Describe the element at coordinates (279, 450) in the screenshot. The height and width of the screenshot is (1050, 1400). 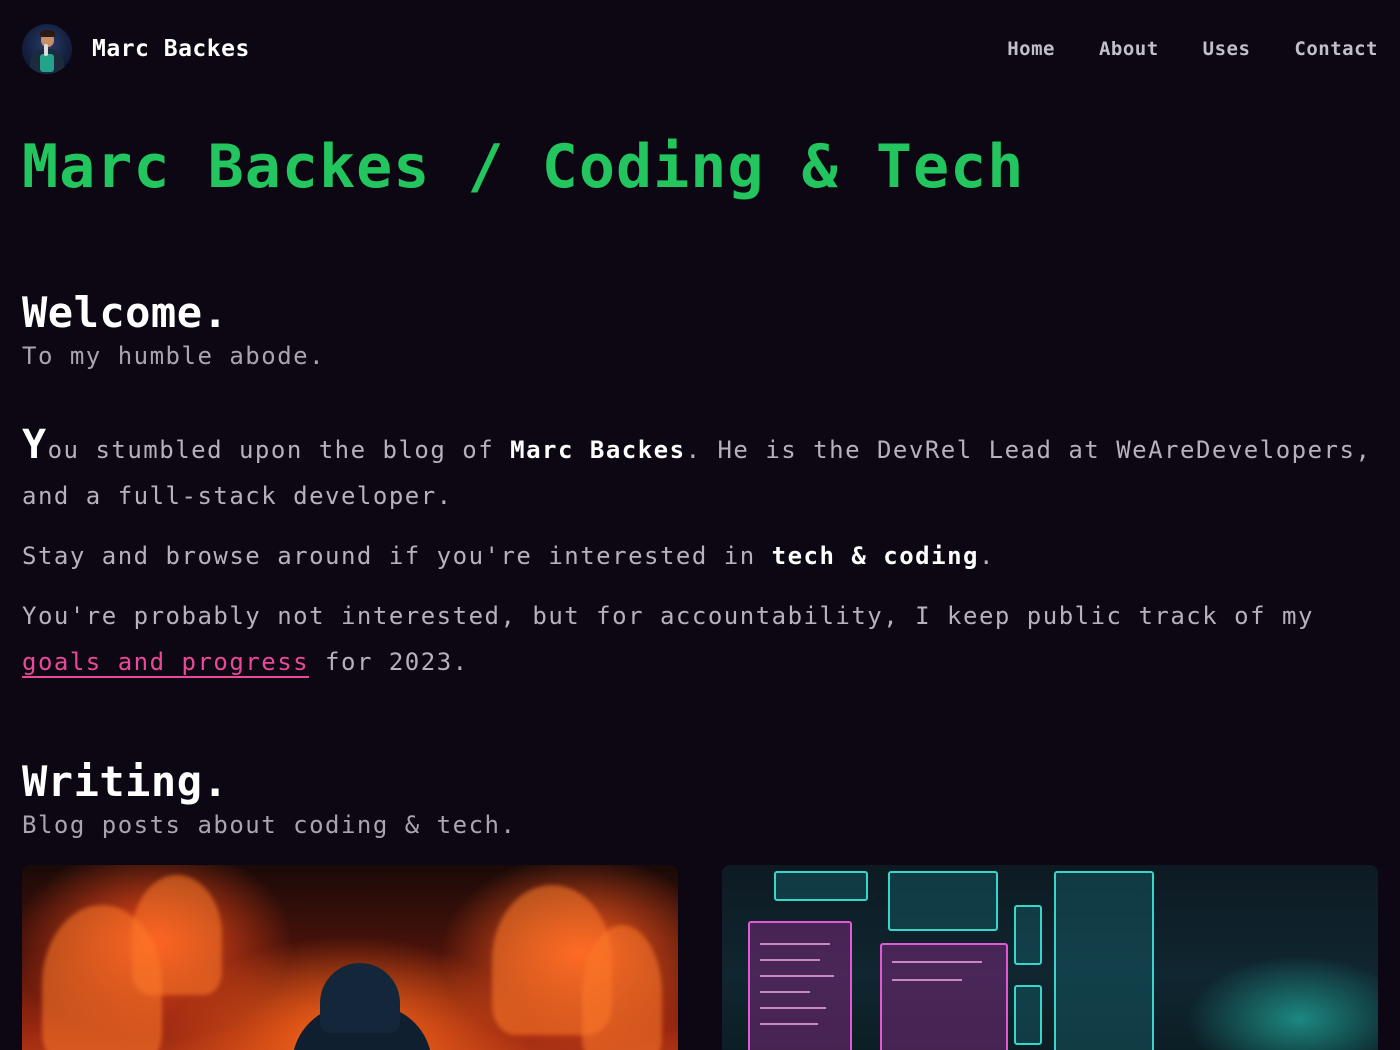
I see `about-text: ou stumbled upon the blog of` at that location.